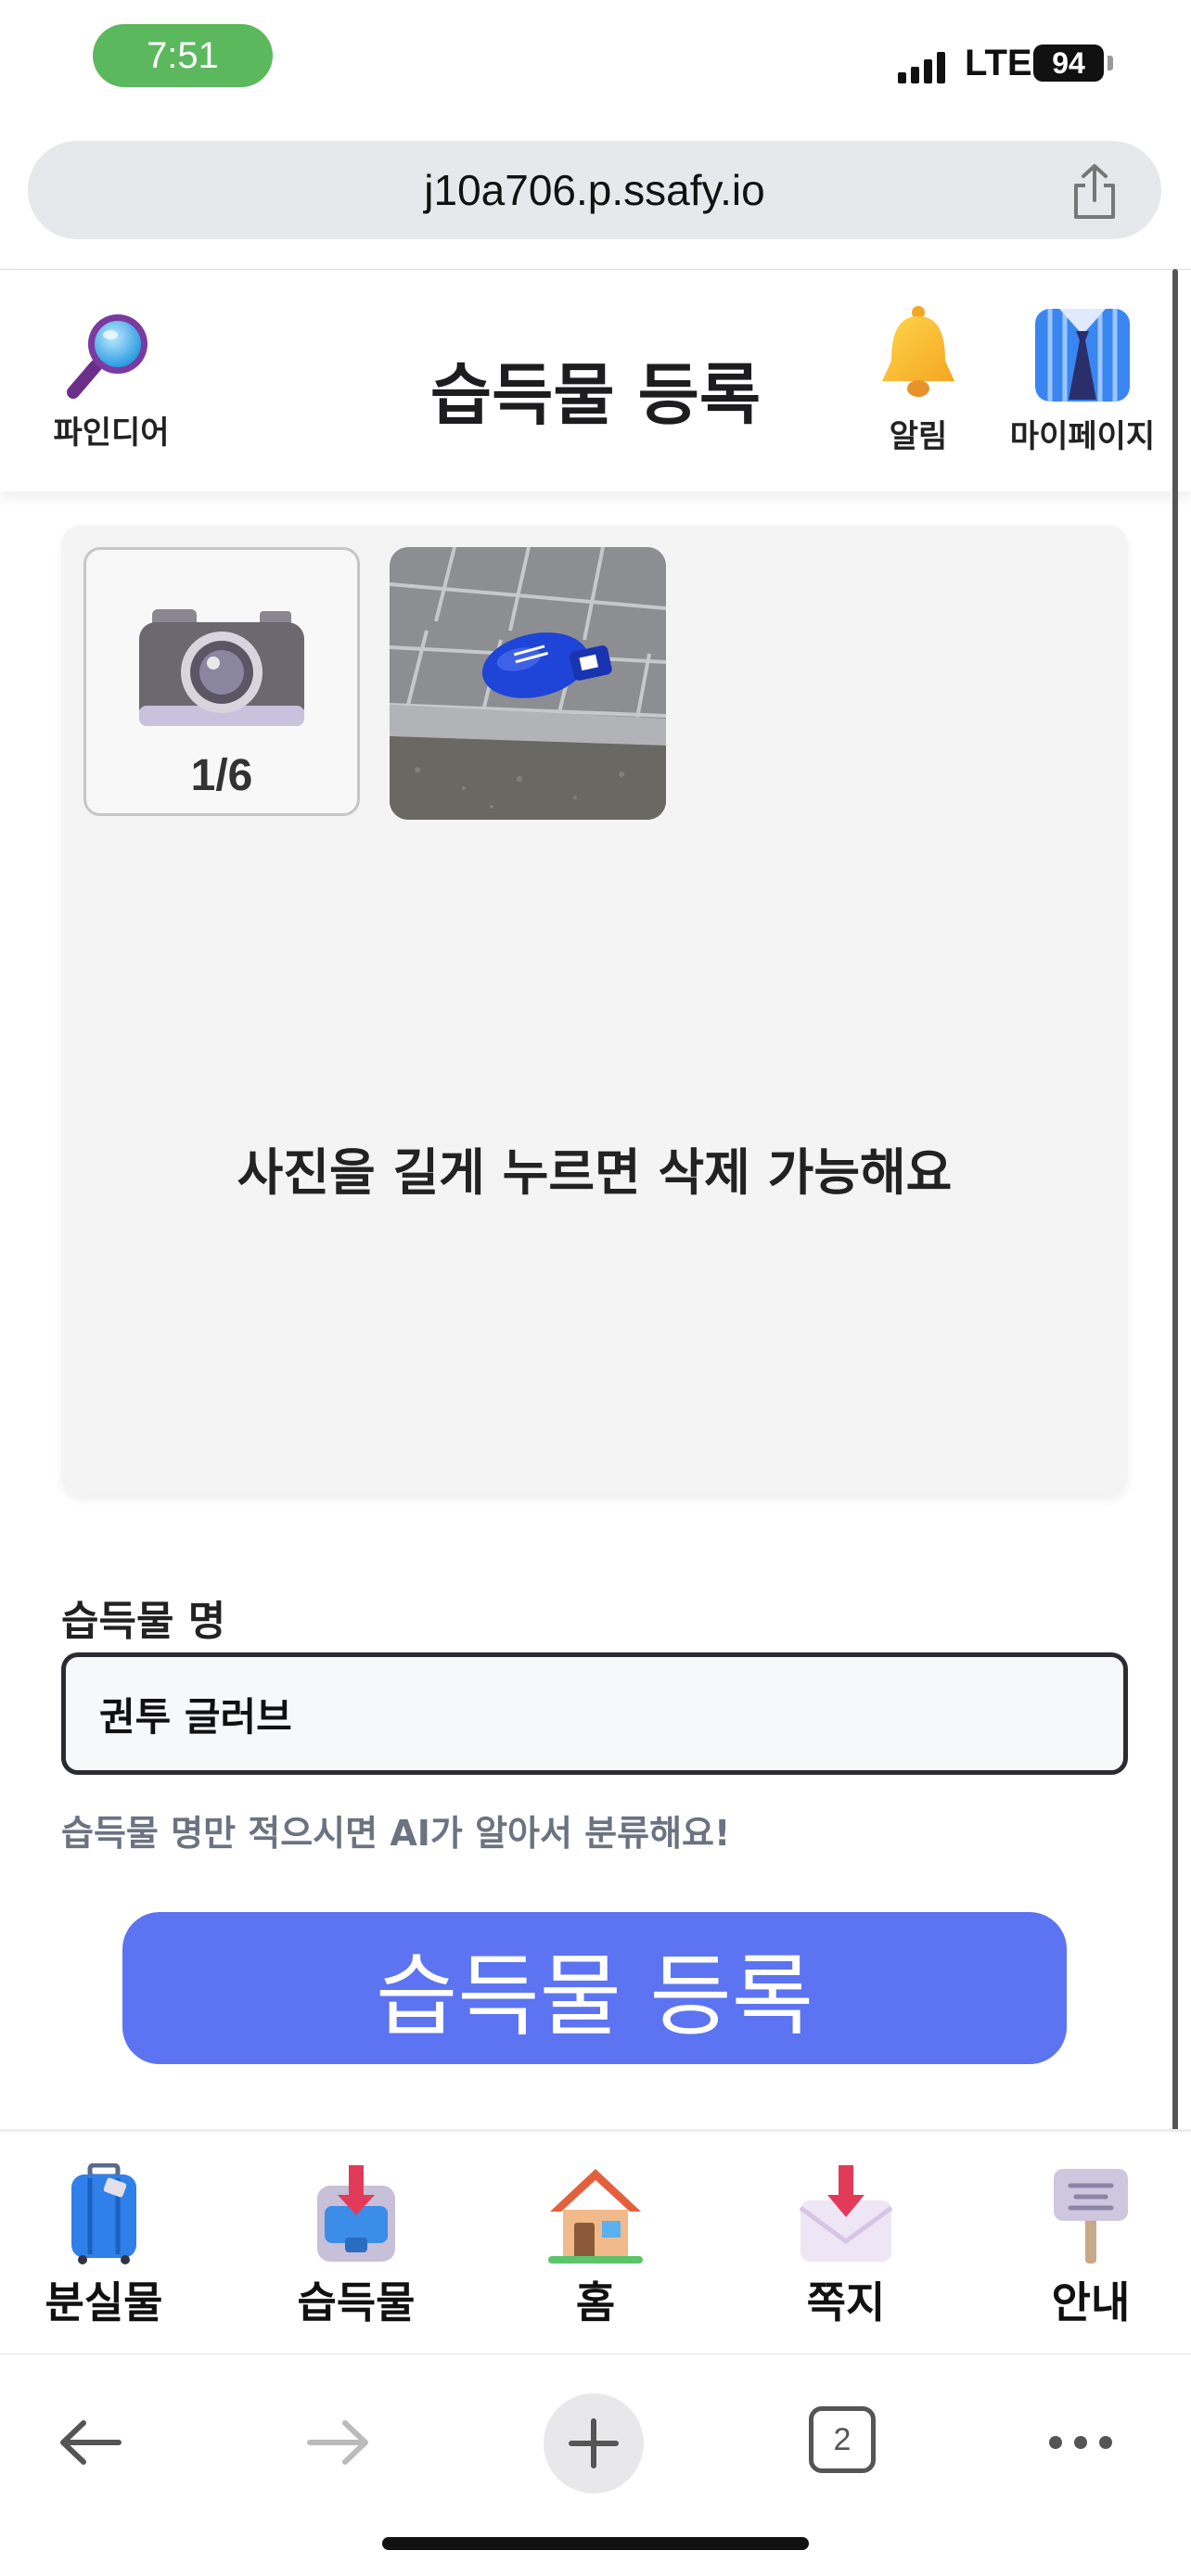 The width and height of the screenshot is (1191, 2576). What do you see at coordinates (1082, 355) in the screenshot?
I see `shirt-tie-icon` at bounding box center [1082, 355].